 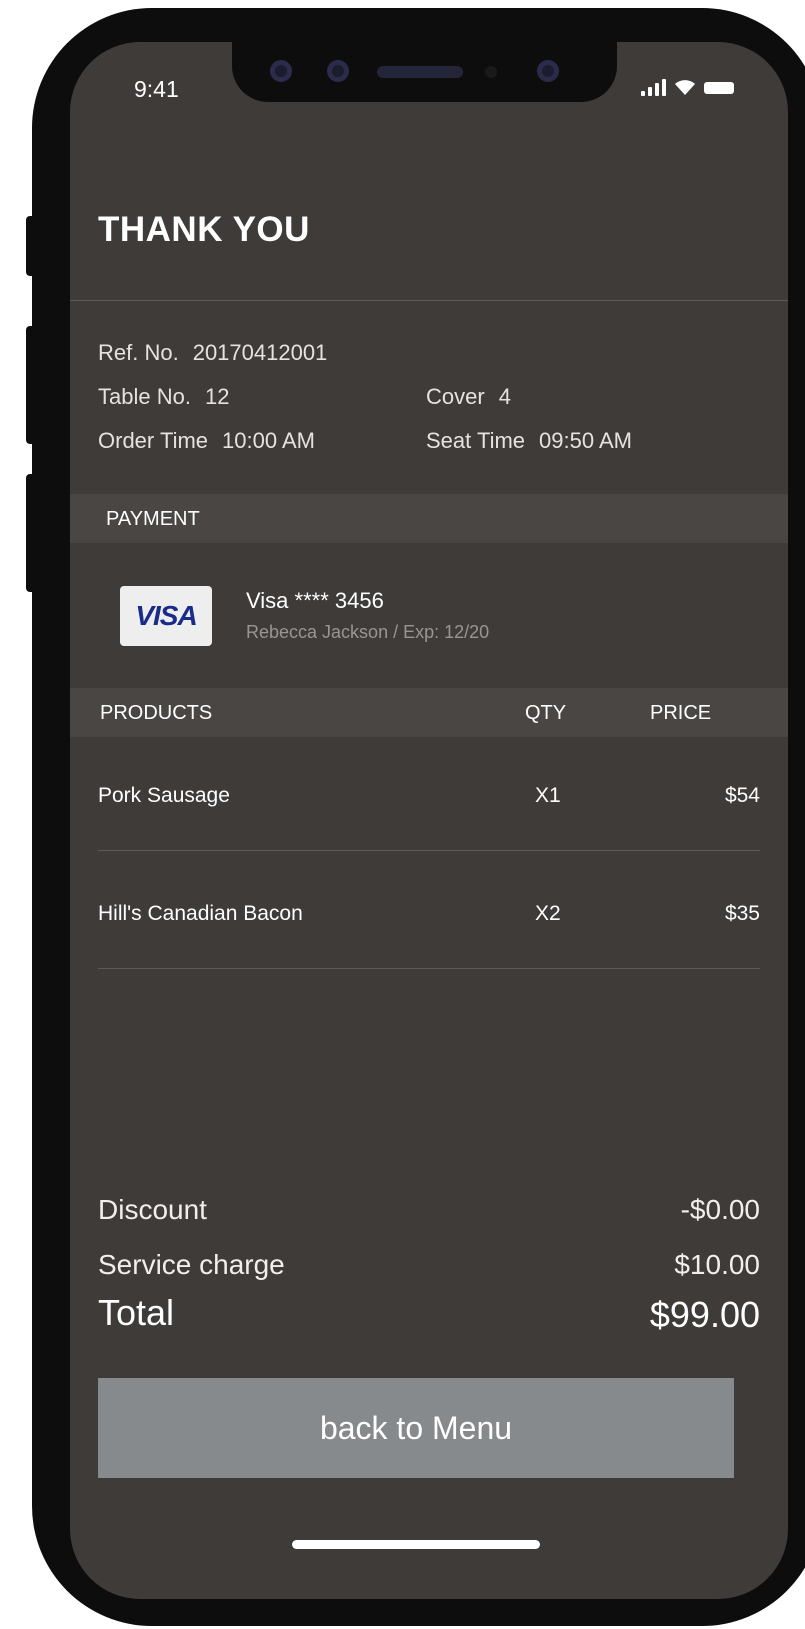 I want to click on discount-label: Discount, so click(x=152, y=1209).